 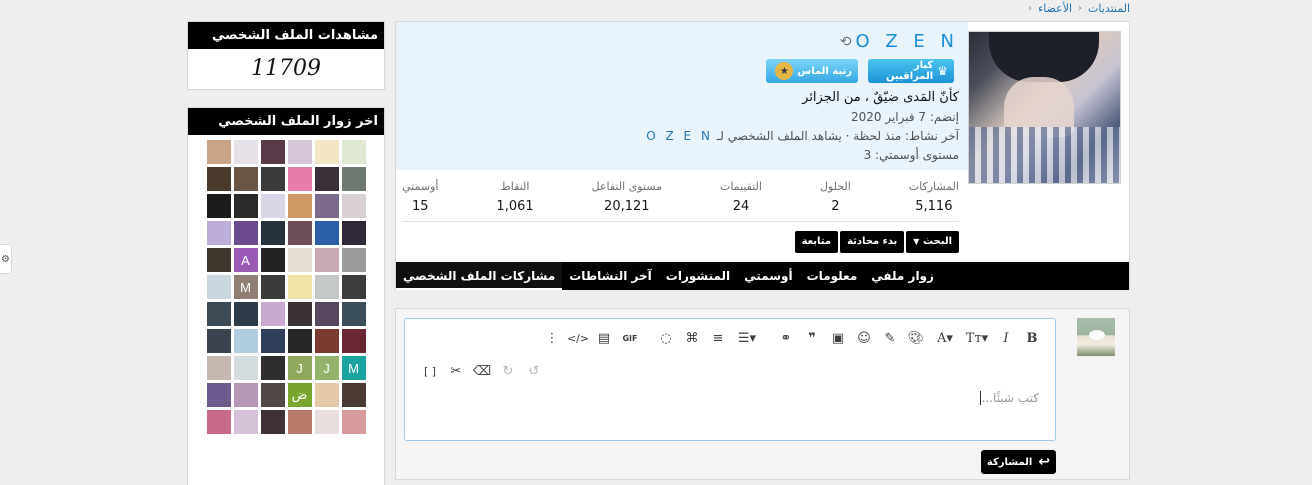 I want to click on gamepad-icon: ⌘, so click(x=692, y=338).